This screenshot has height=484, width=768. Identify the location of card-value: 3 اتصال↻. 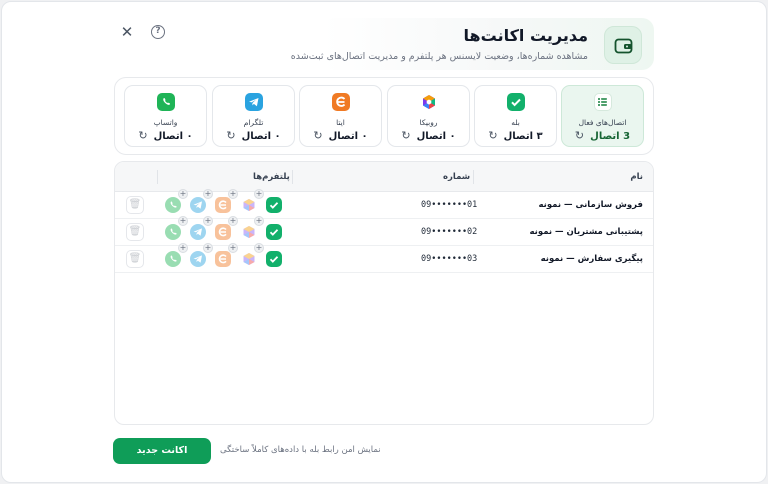
(602, 135).